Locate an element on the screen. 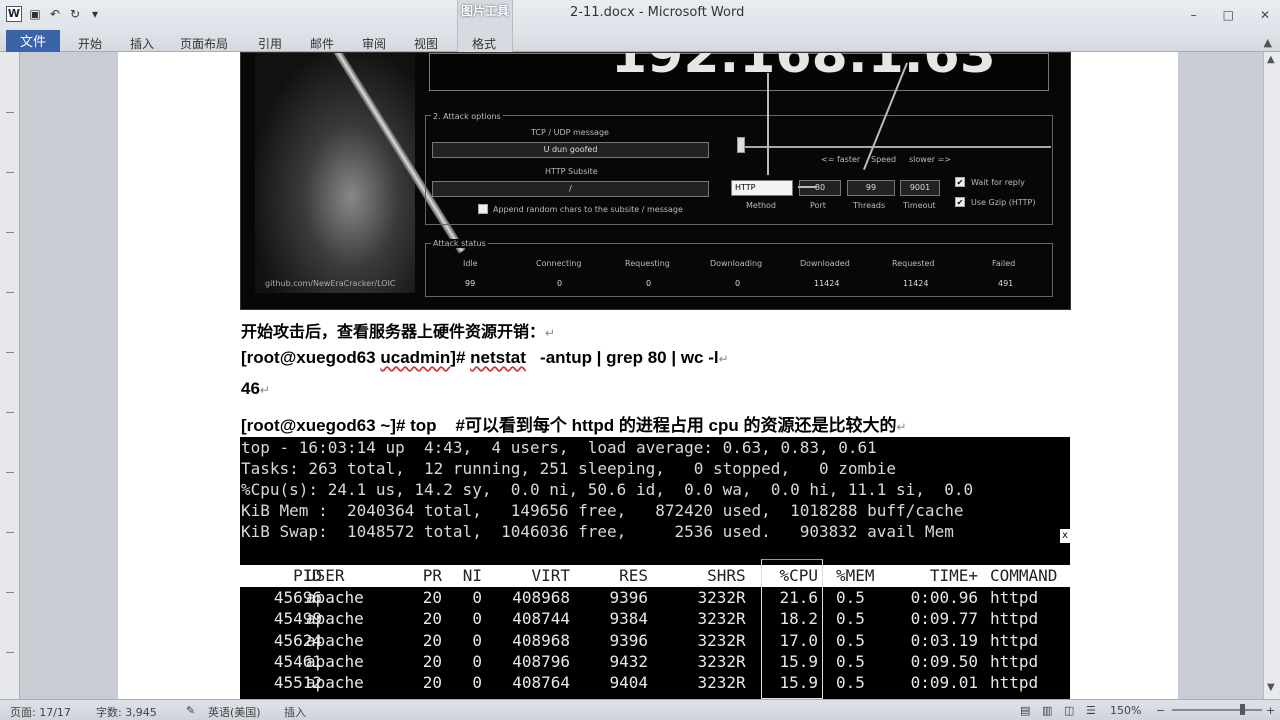 Image resolution: width=1280 pixels, height=720 pixels. process-row-3-mem: 0.5 is located at coordinates (850, 640).